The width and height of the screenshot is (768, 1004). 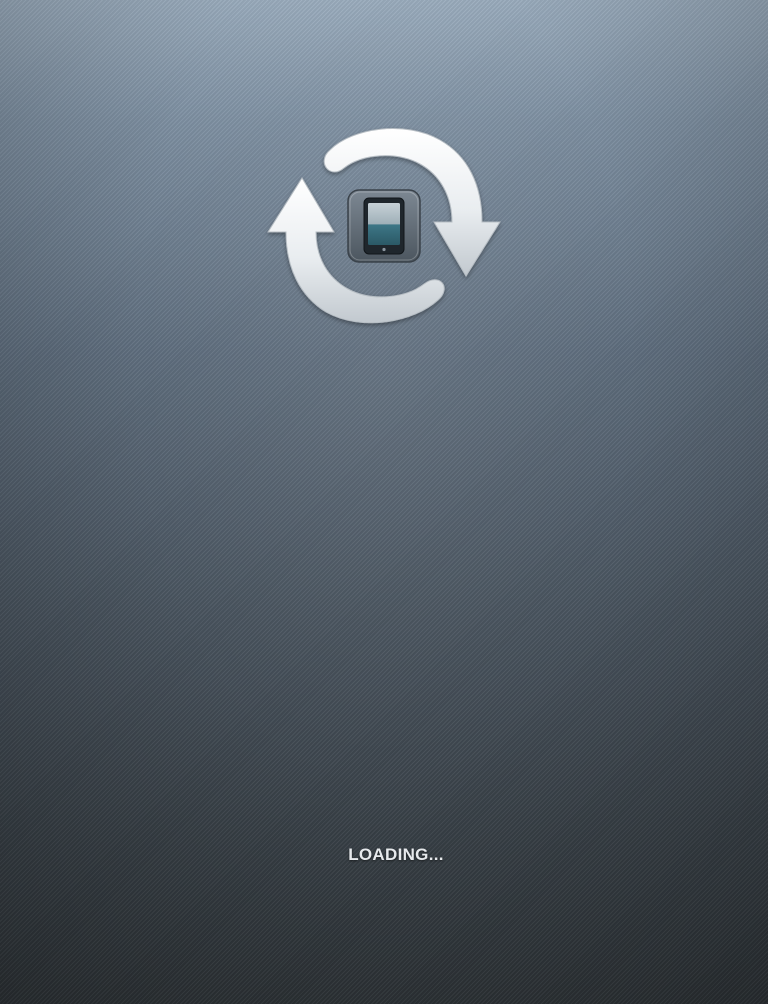 I want to click on tablet-tile, so click(x=384, y=226).